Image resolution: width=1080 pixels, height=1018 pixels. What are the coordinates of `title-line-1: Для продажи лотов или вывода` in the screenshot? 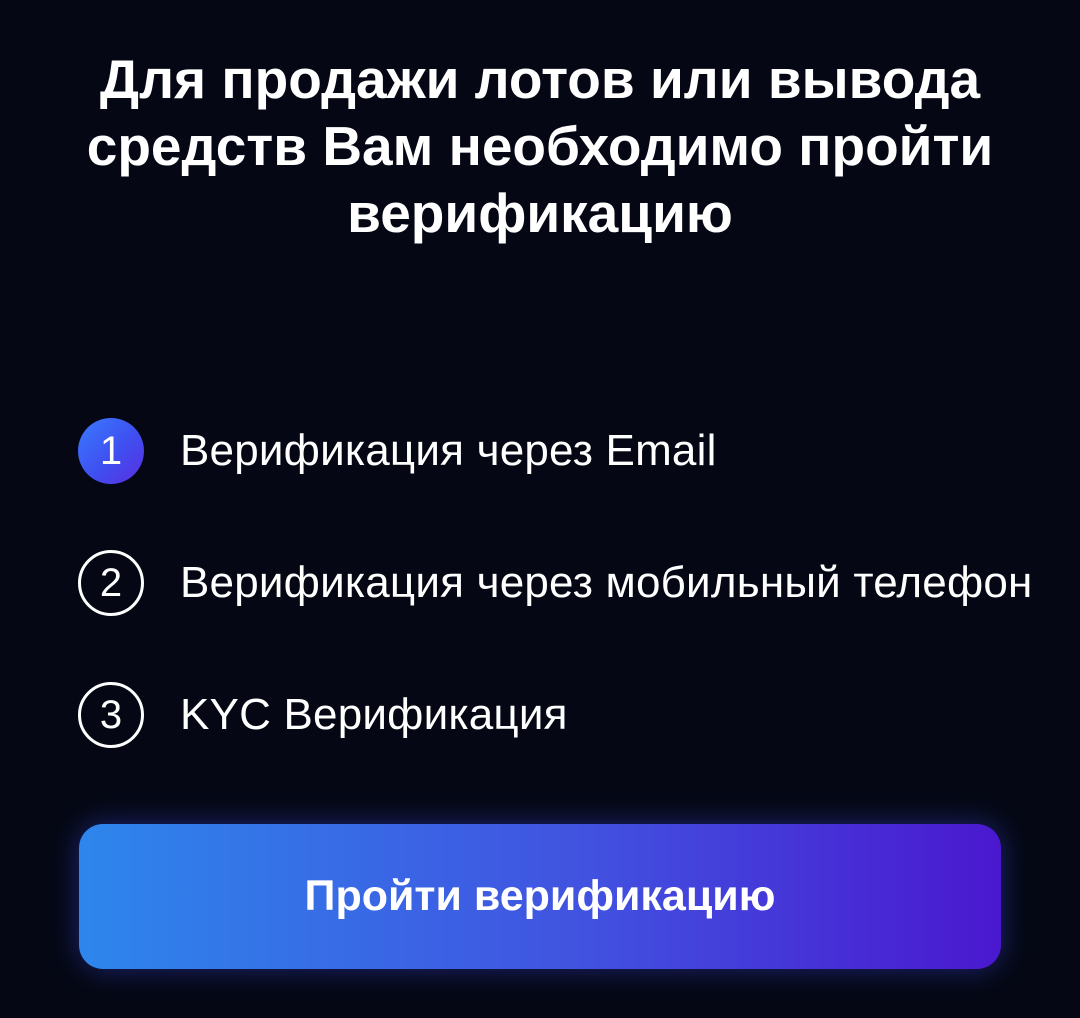 It's located at (540, 79).